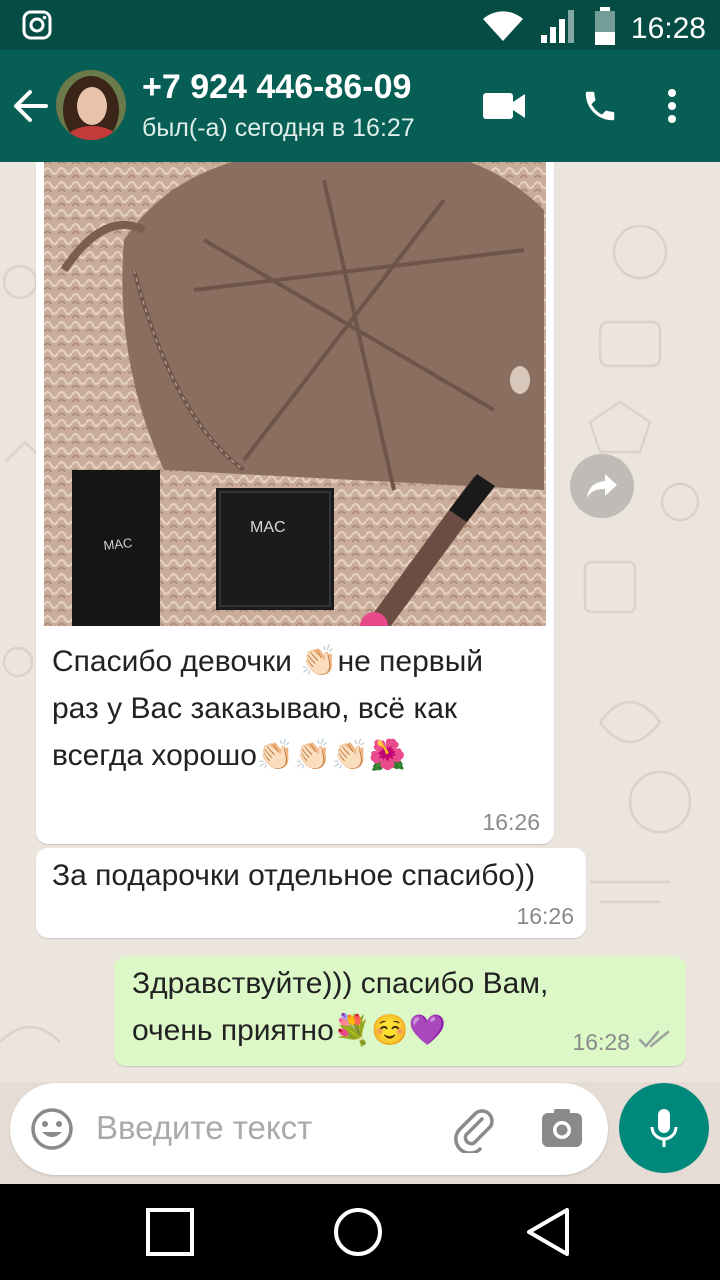  What do you see at coordinates (654, 1041) in the screenshot?
I see `read-ticks-icon` at bounding box center [654, 1041].